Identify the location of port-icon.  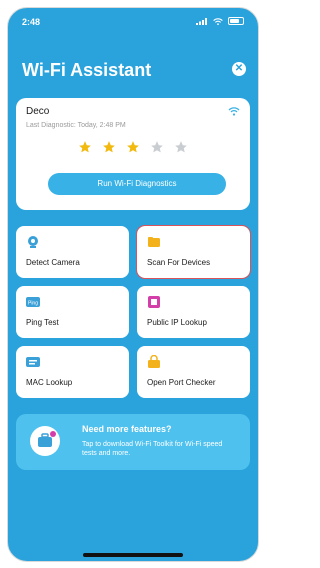
(154, 361).